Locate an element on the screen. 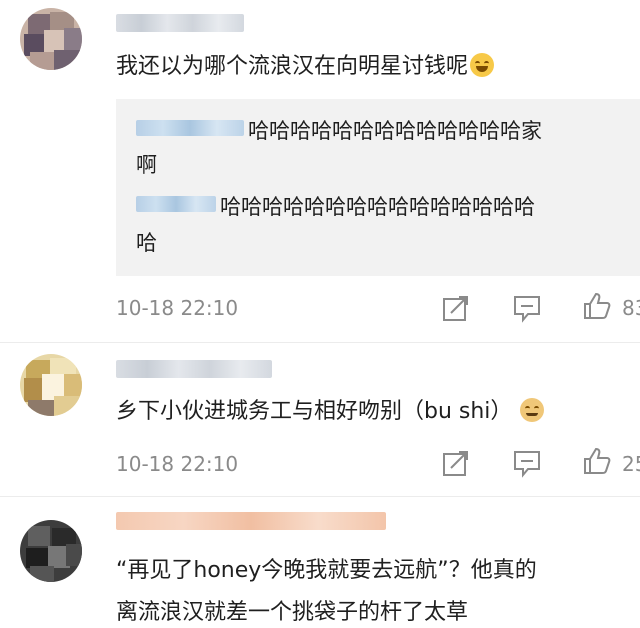 The width and height of the screenshot is (640, 628). reply-text-continuation: 啊 is located at coordinates (146, 165).